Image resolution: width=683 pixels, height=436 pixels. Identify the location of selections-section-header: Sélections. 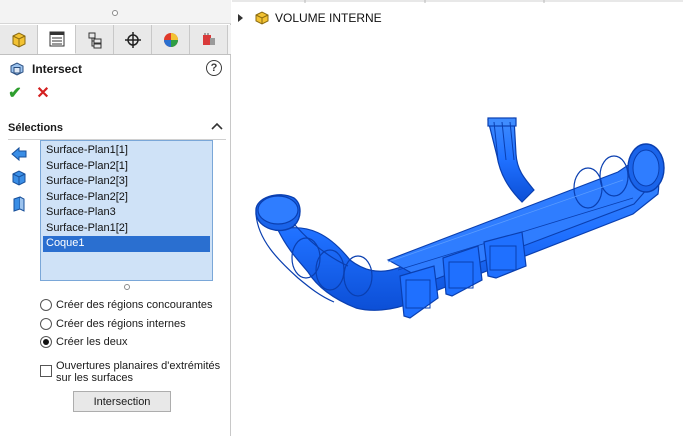
(117, 128).